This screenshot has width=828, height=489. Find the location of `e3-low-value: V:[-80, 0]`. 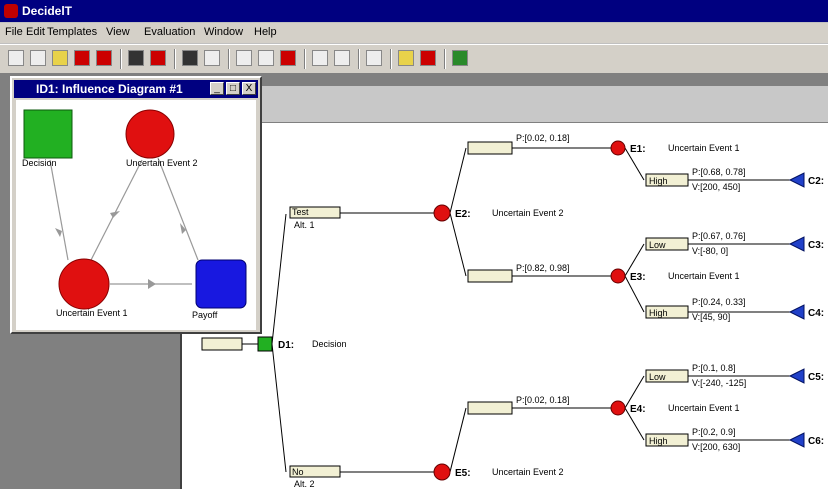

e3-low-value: V:[-80, 0] is located at coordinates (710, 251).